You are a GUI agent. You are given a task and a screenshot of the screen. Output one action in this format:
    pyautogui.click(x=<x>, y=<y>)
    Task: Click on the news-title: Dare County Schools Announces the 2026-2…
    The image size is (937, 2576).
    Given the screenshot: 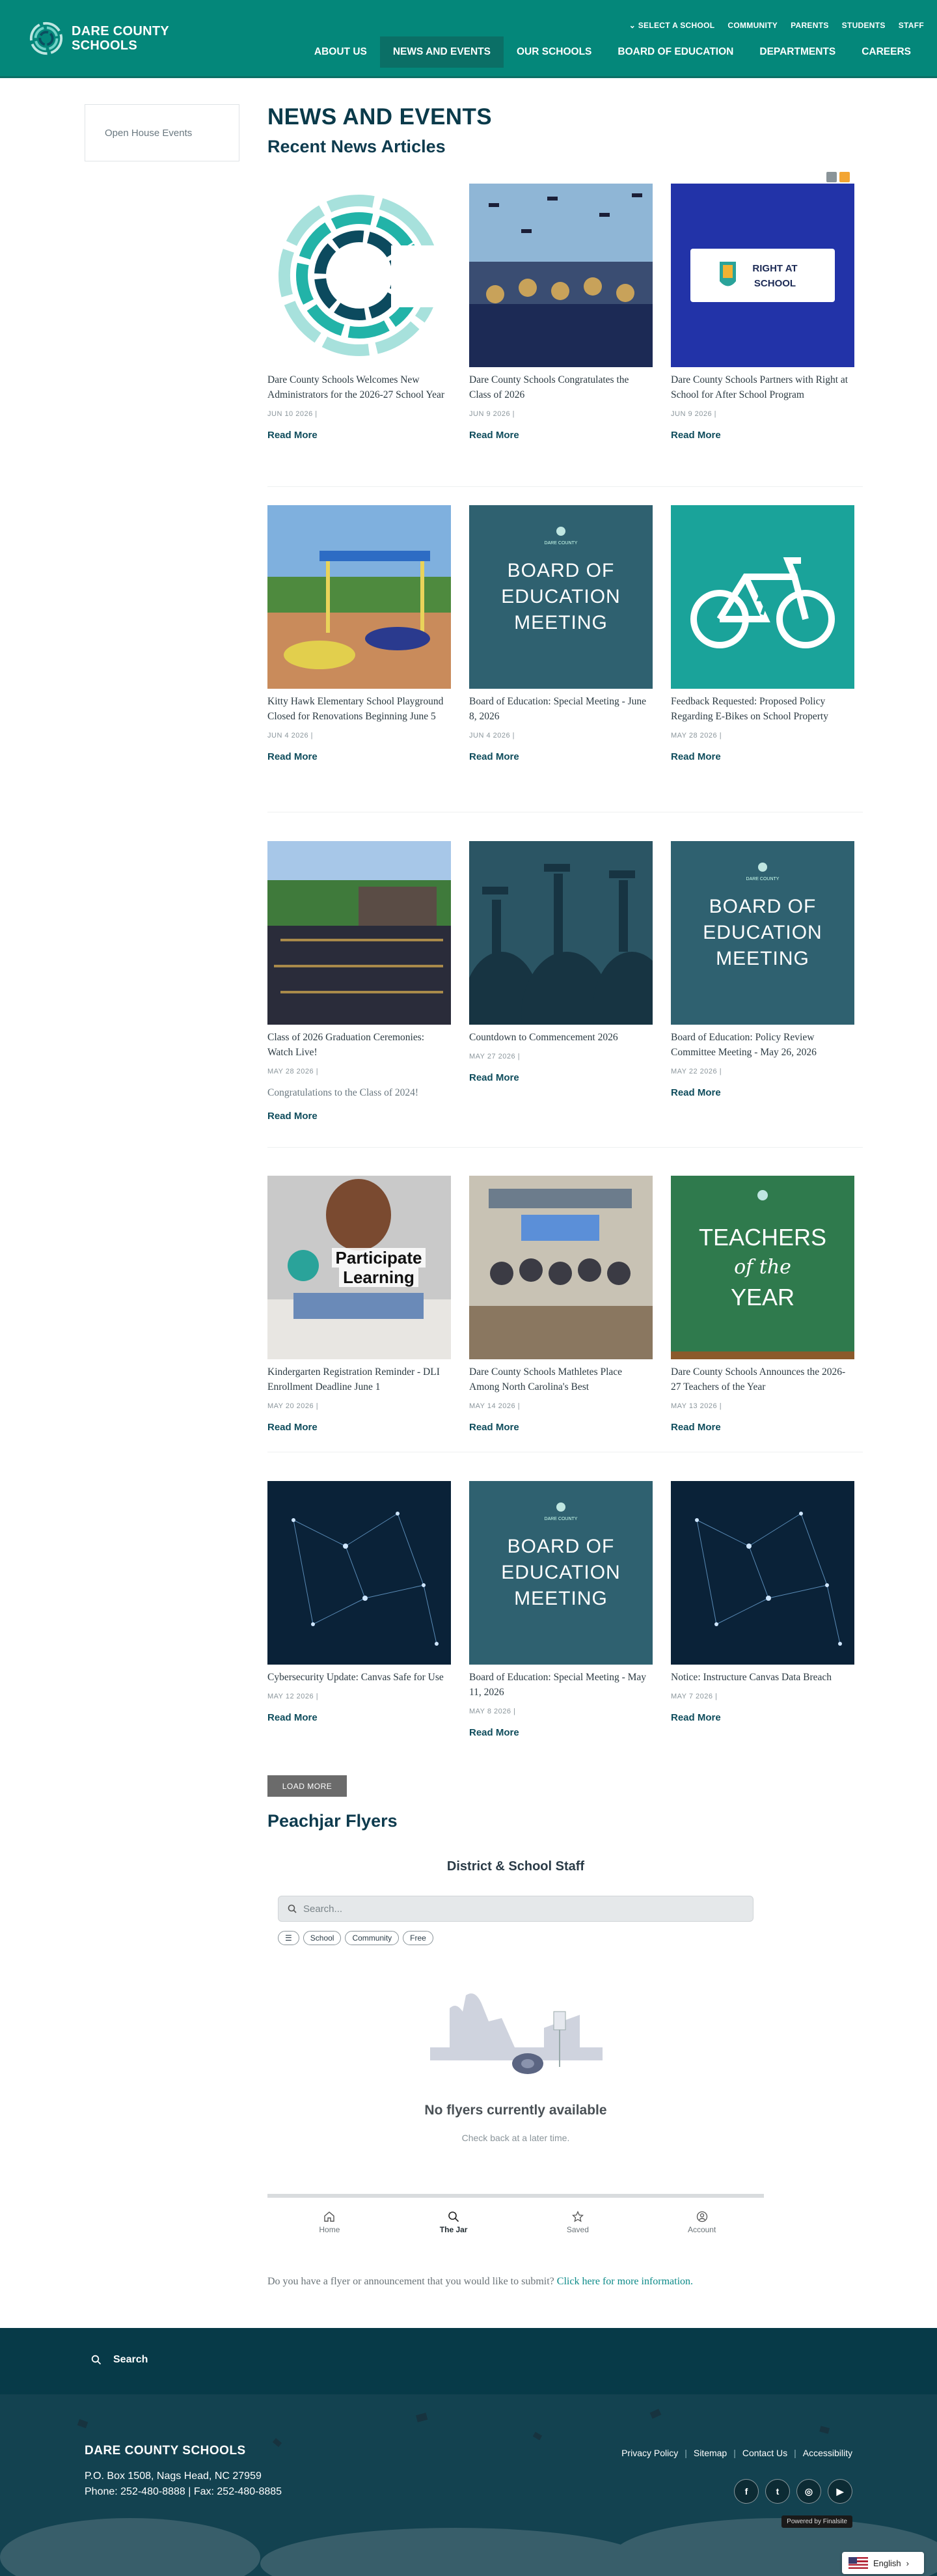 What is the action you would take?
    pyautogui.click(x=762, y=1379)
    